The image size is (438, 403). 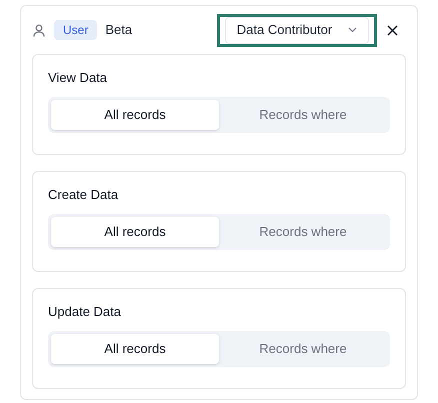 I want to click on section-title: Update Data, so click(x=85, y=312).